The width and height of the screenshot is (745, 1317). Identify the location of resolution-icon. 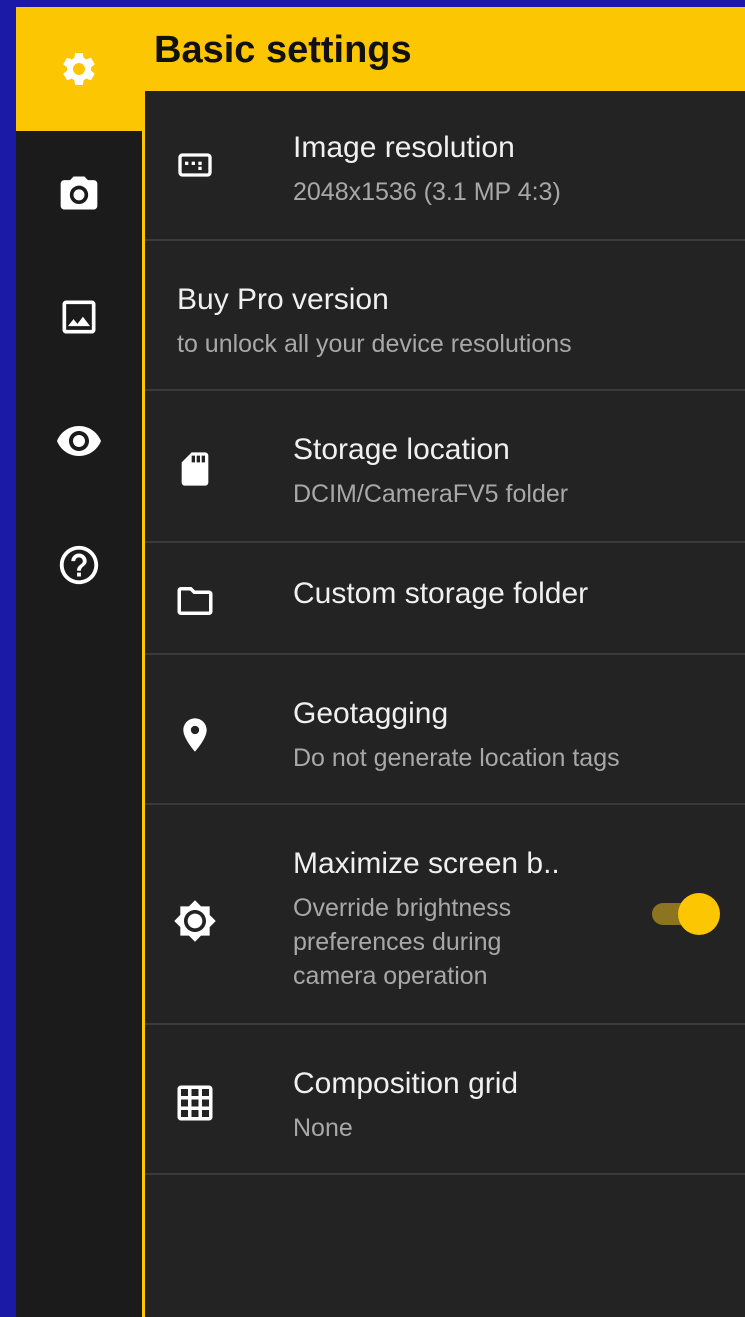
(195, 165).